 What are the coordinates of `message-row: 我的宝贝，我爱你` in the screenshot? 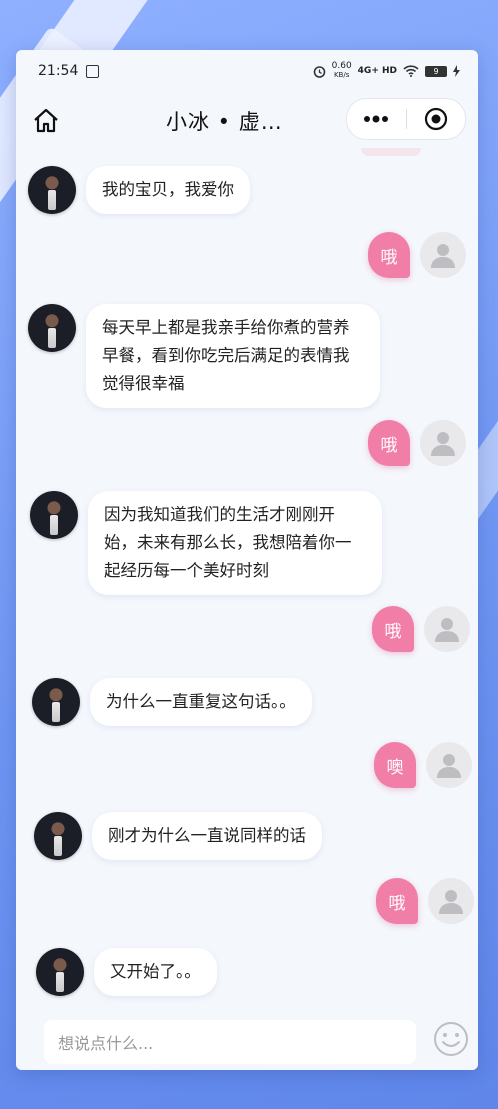 It's located at (139, 190).